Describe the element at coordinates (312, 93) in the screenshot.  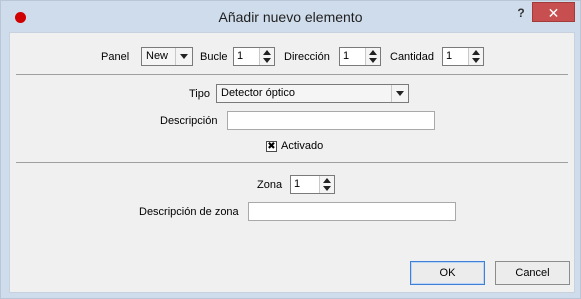
I see `tipo-select: Detector óptico` at that location.